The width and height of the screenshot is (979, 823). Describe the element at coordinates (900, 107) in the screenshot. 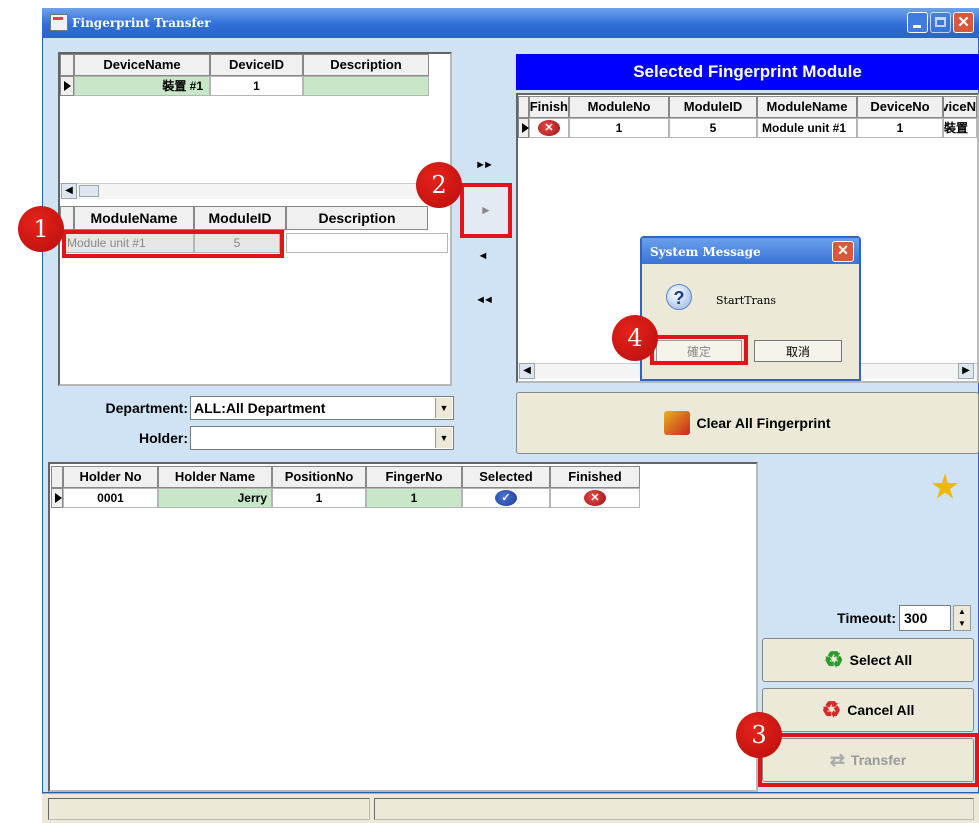

I see `sel-col-deviceno: DeviceNo` at that location.